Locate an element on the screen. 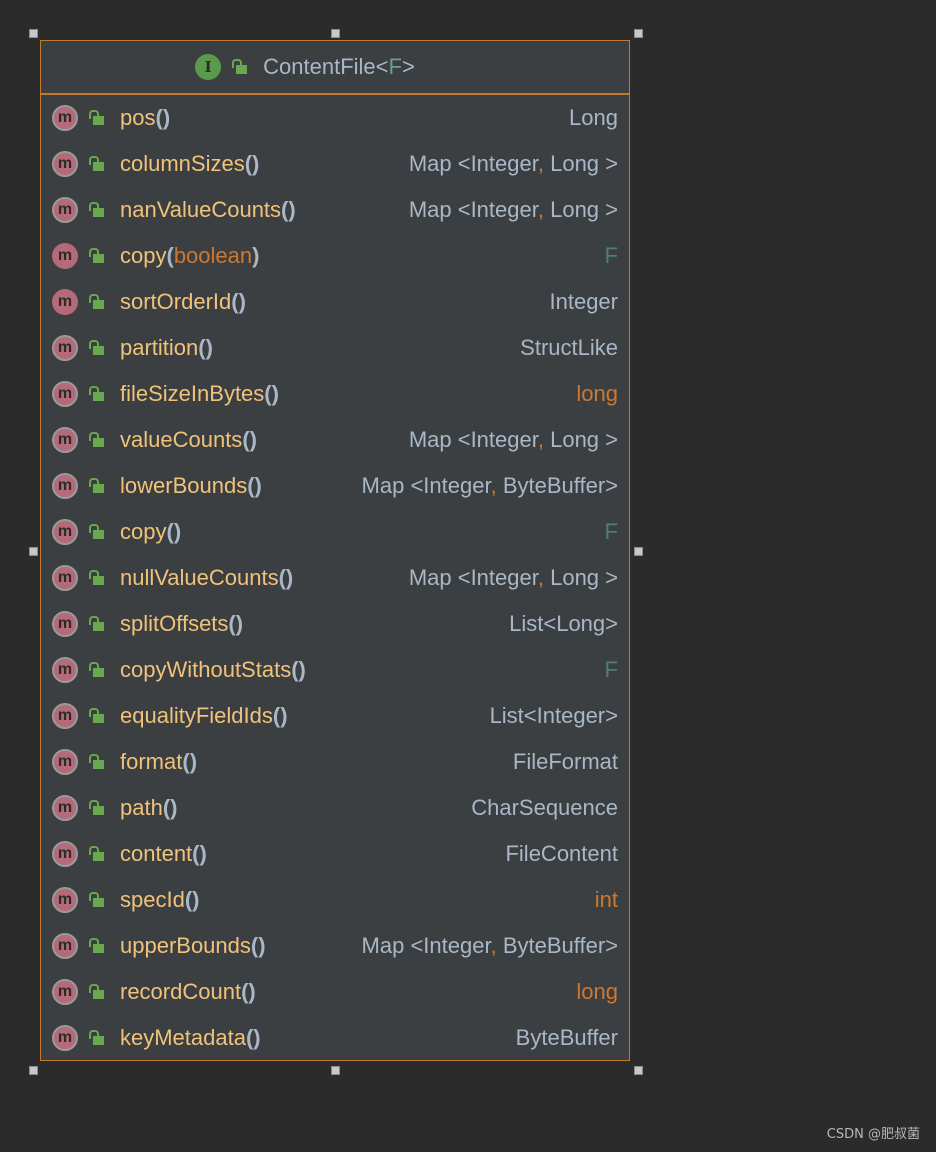 This screenshot has width=936, height=1152. method-row: m lowerBounds() Map <Integer, ByteBuffer> is located at coordinates (335, 486).